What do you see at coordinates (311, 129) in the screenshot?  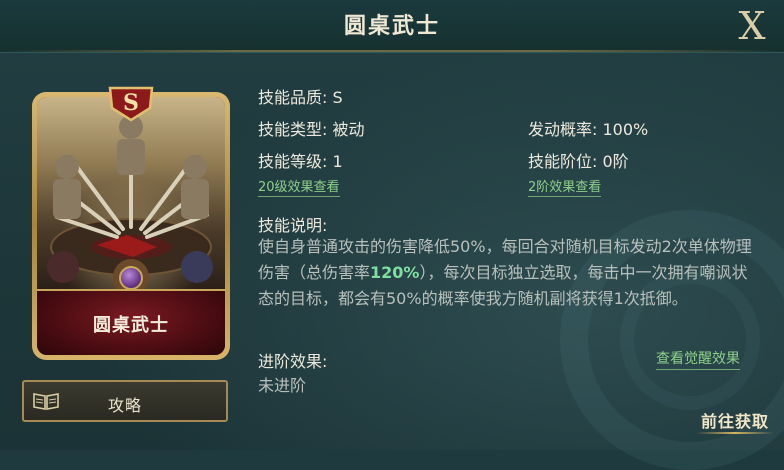 I see `skill-type: 技能类型: 被动` at bounding box center [311, 129].